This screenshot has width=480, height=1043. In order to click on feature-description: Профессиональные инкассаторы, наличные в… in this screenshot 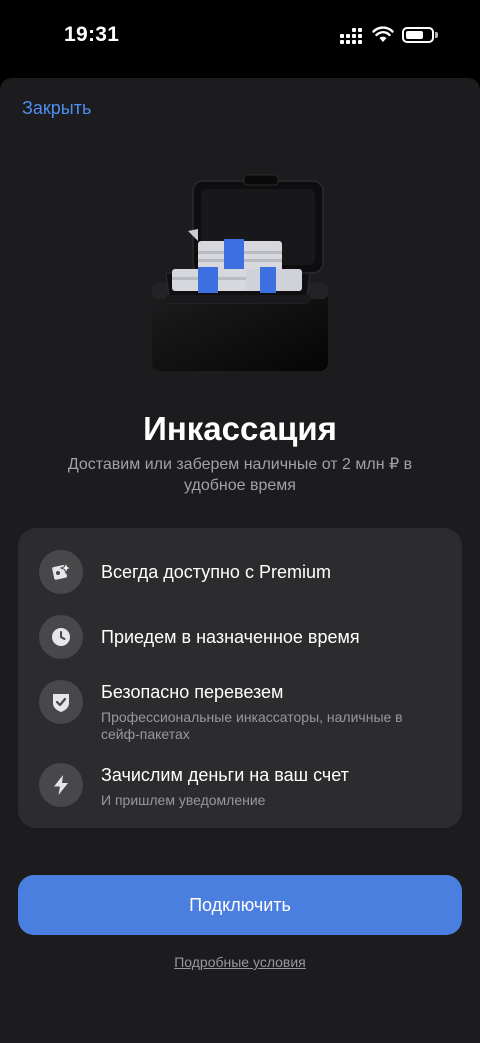, I will do `click(252, 725)`.